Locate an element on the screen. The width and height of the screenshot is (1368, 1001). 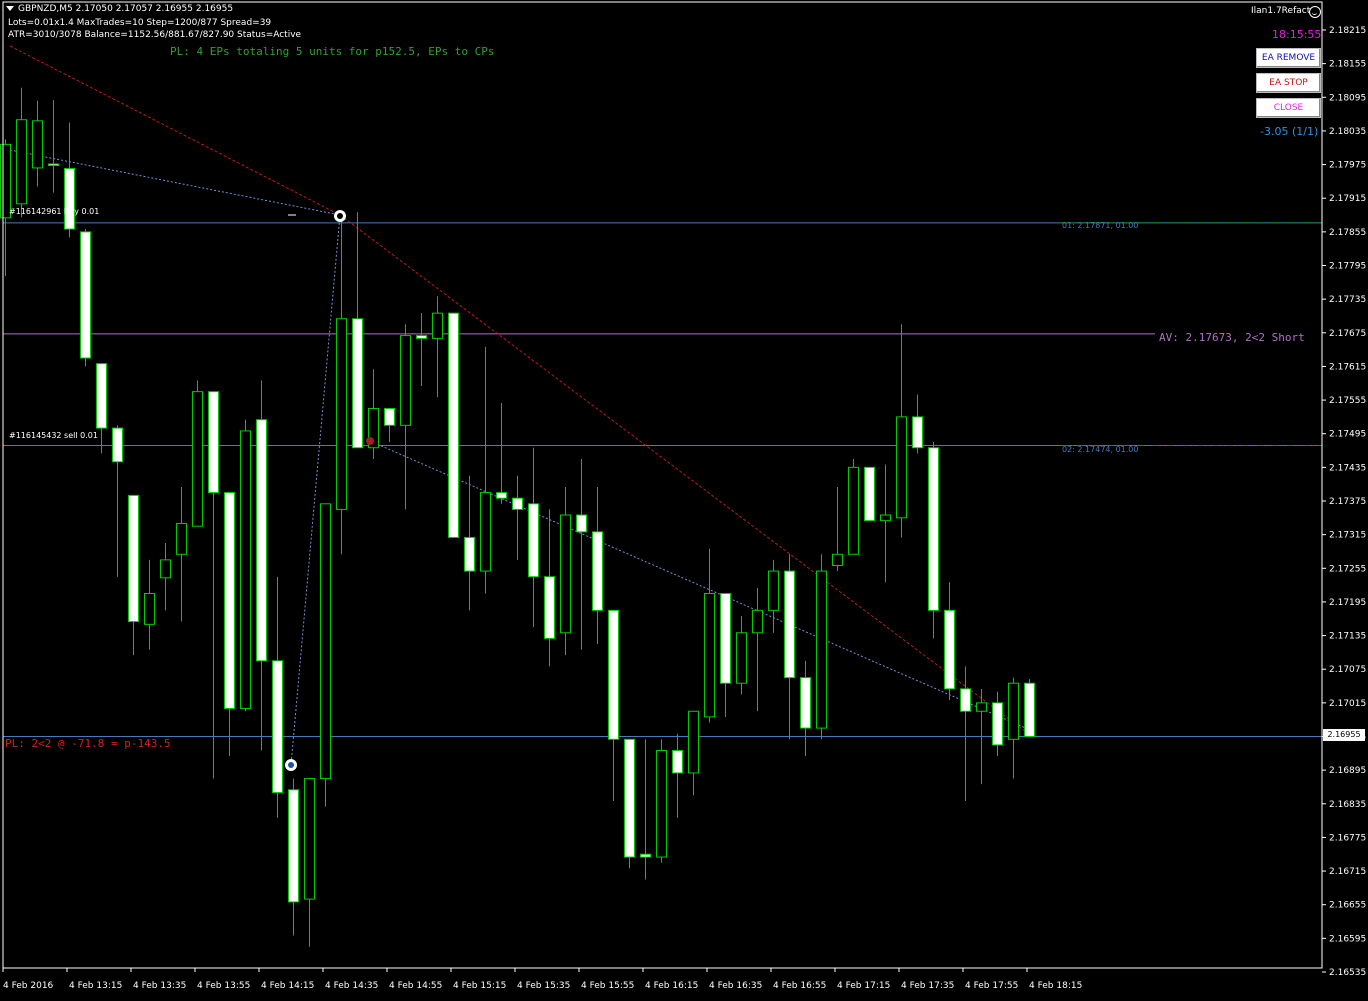
x-tick-label: 4 Feb 13:55 is located at coordinates (223, 986).